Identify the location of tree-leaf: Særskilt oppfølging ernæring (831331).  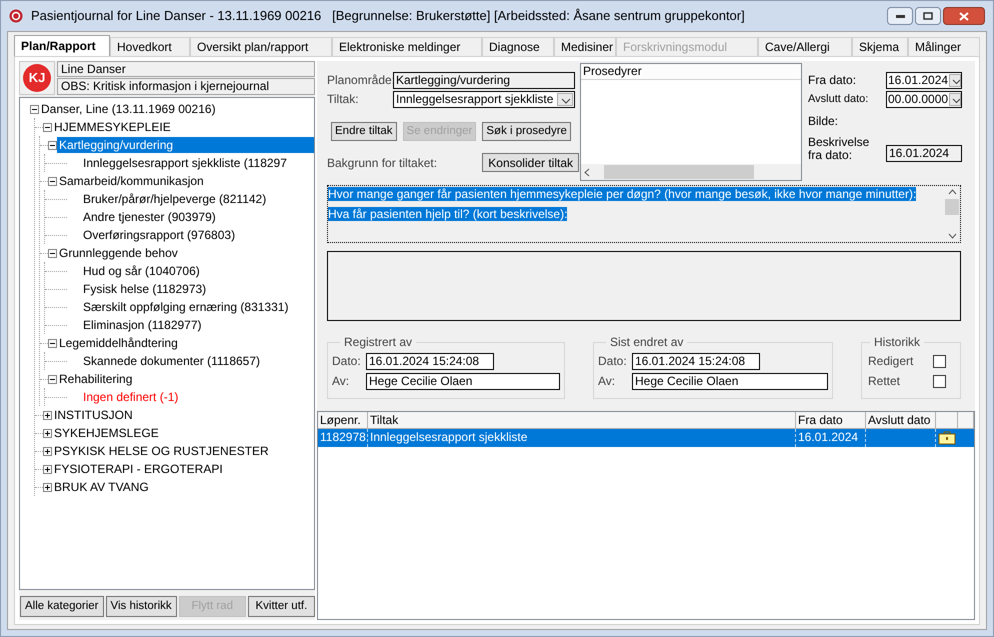
(185, 307).